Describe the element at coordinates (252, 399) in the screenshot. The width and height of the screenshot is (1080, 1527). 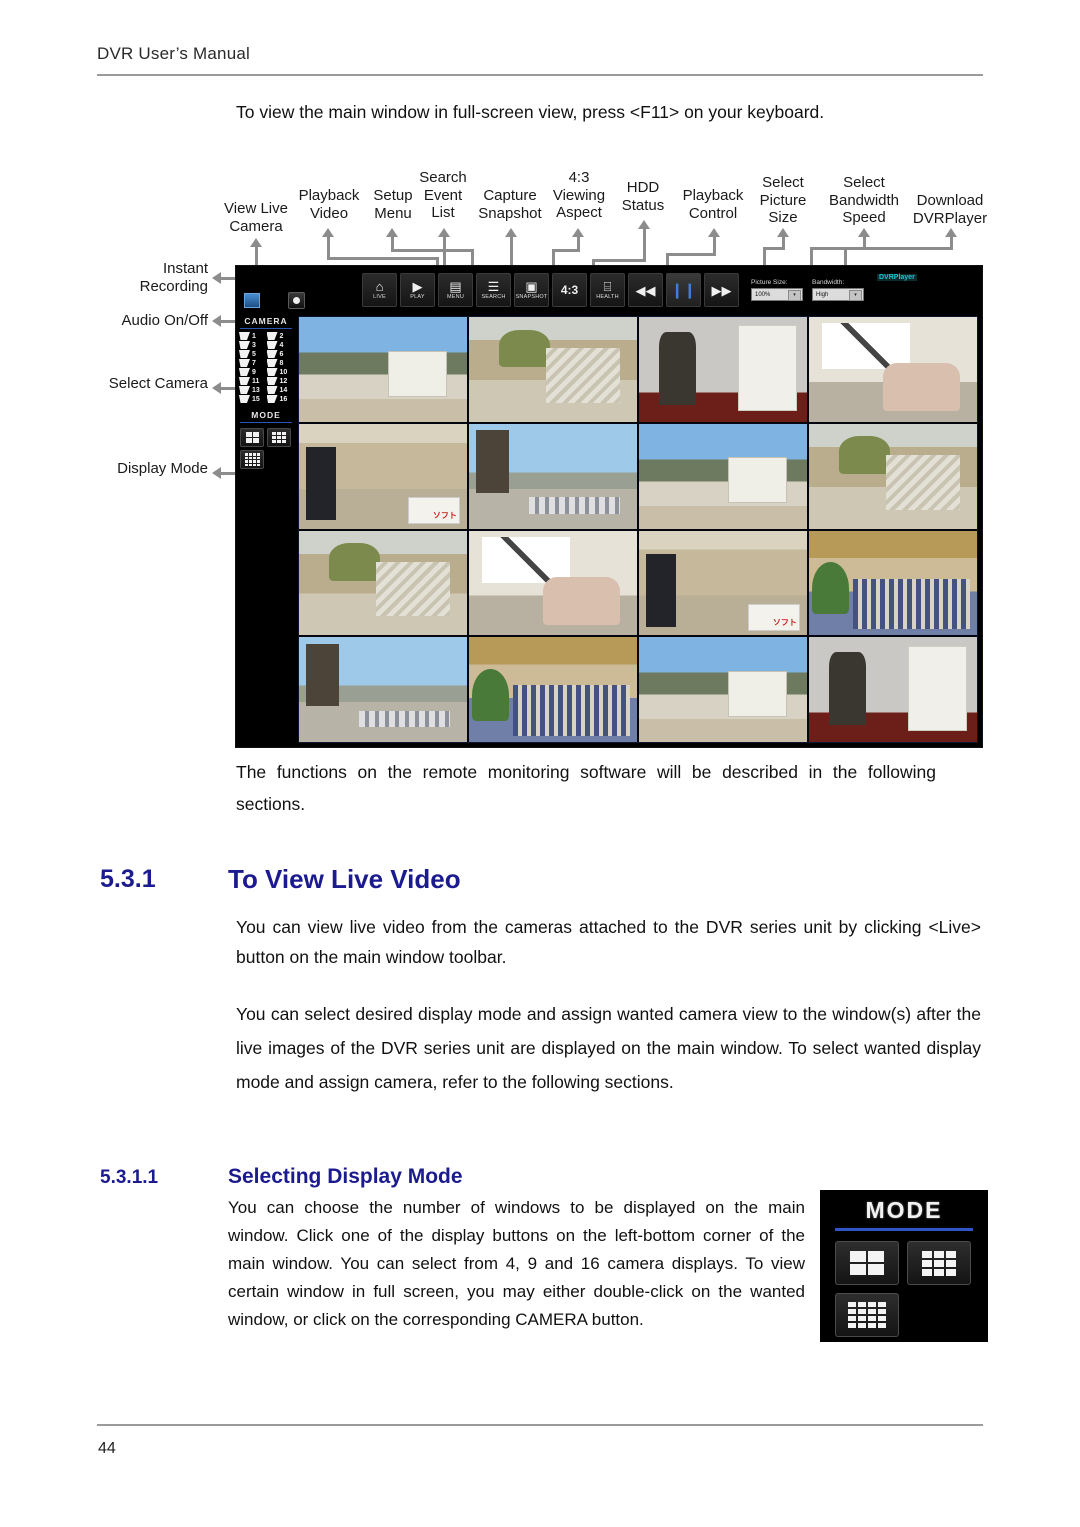
I see `camera-button-15: 15` at that location.